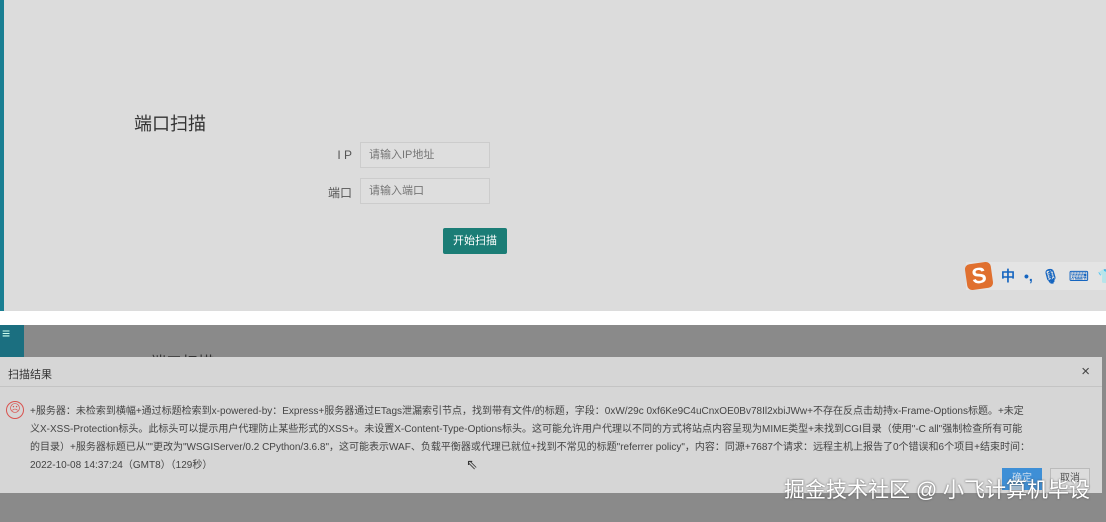  What do you see at coordinates (170, 124) in the screenshot?
I see `page-title: 端口扫描` at bounding box center [170, 124].